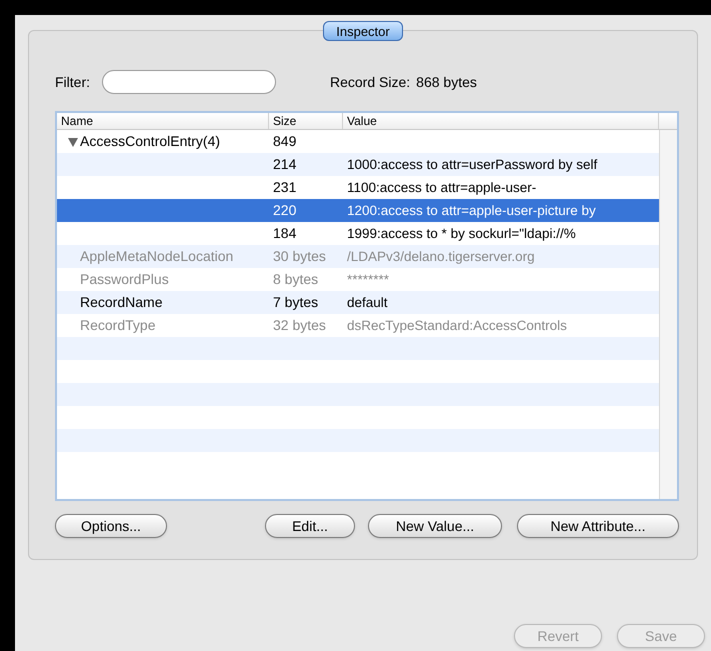  I want to click on table-row: 214 1000:access to attr=userPassword by self, so click(358, 164).